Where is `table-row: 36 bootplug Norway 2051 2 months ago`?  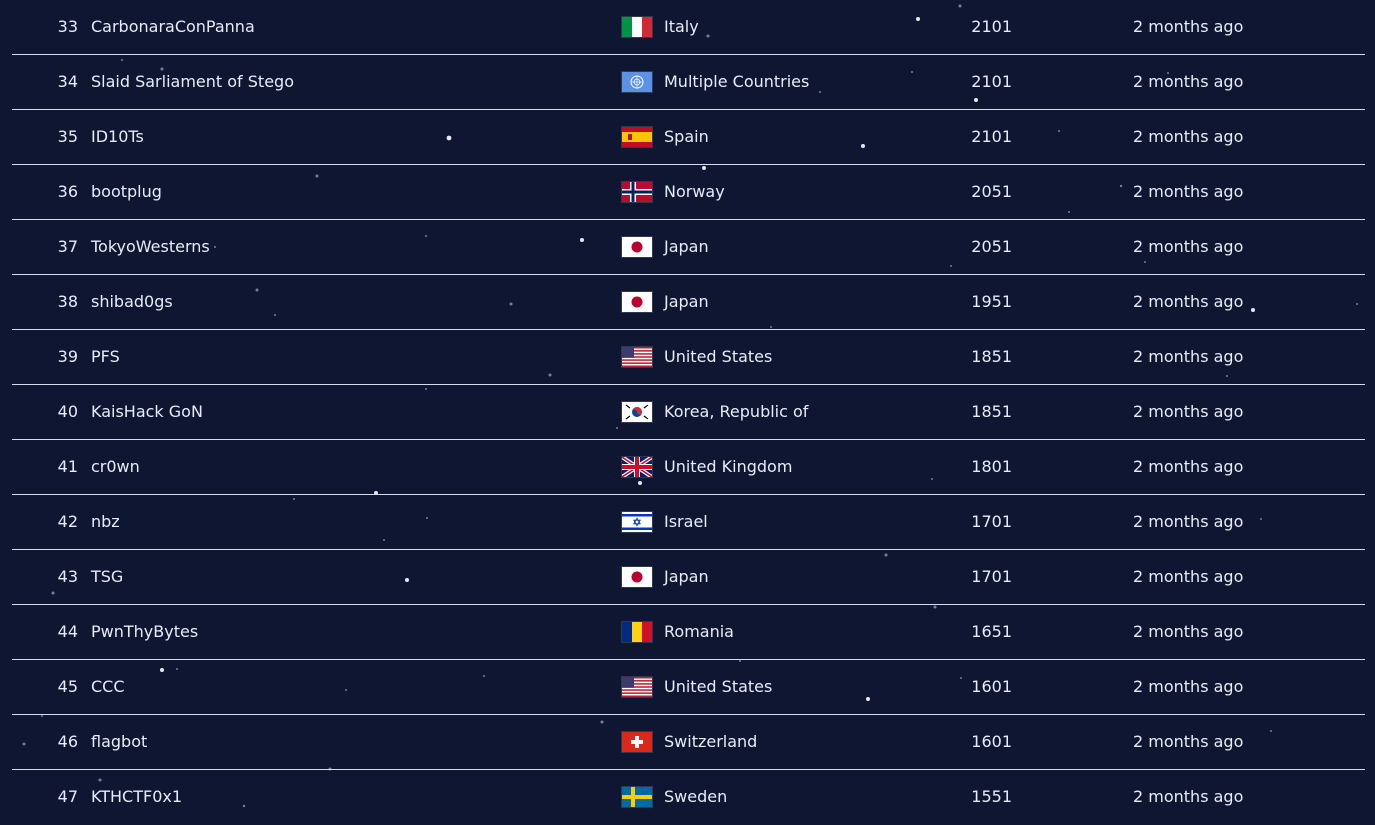 table-row: 36 bootplug Norway 2051 2 months ago is located at coordinates (688, 192).